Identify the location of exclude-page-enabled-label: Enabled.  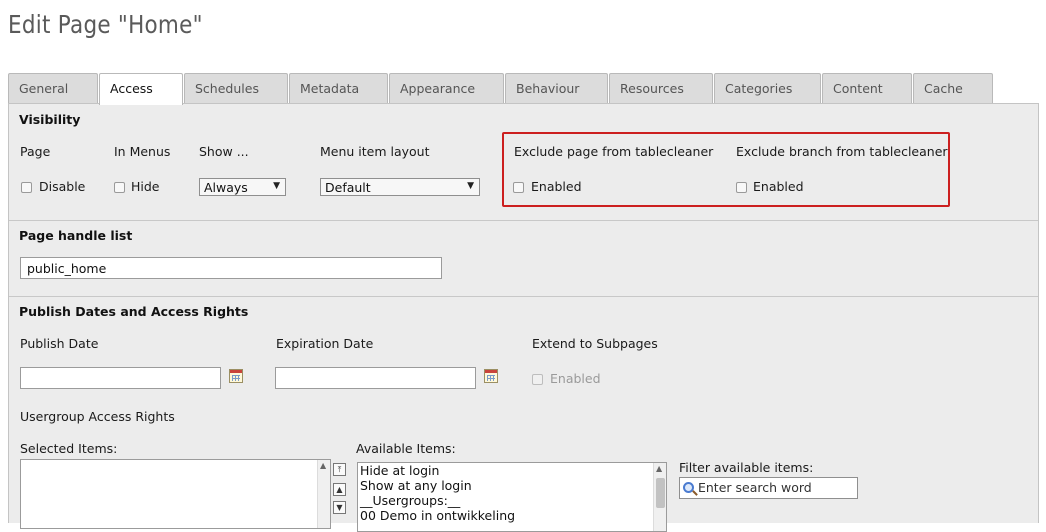
(556, 186).